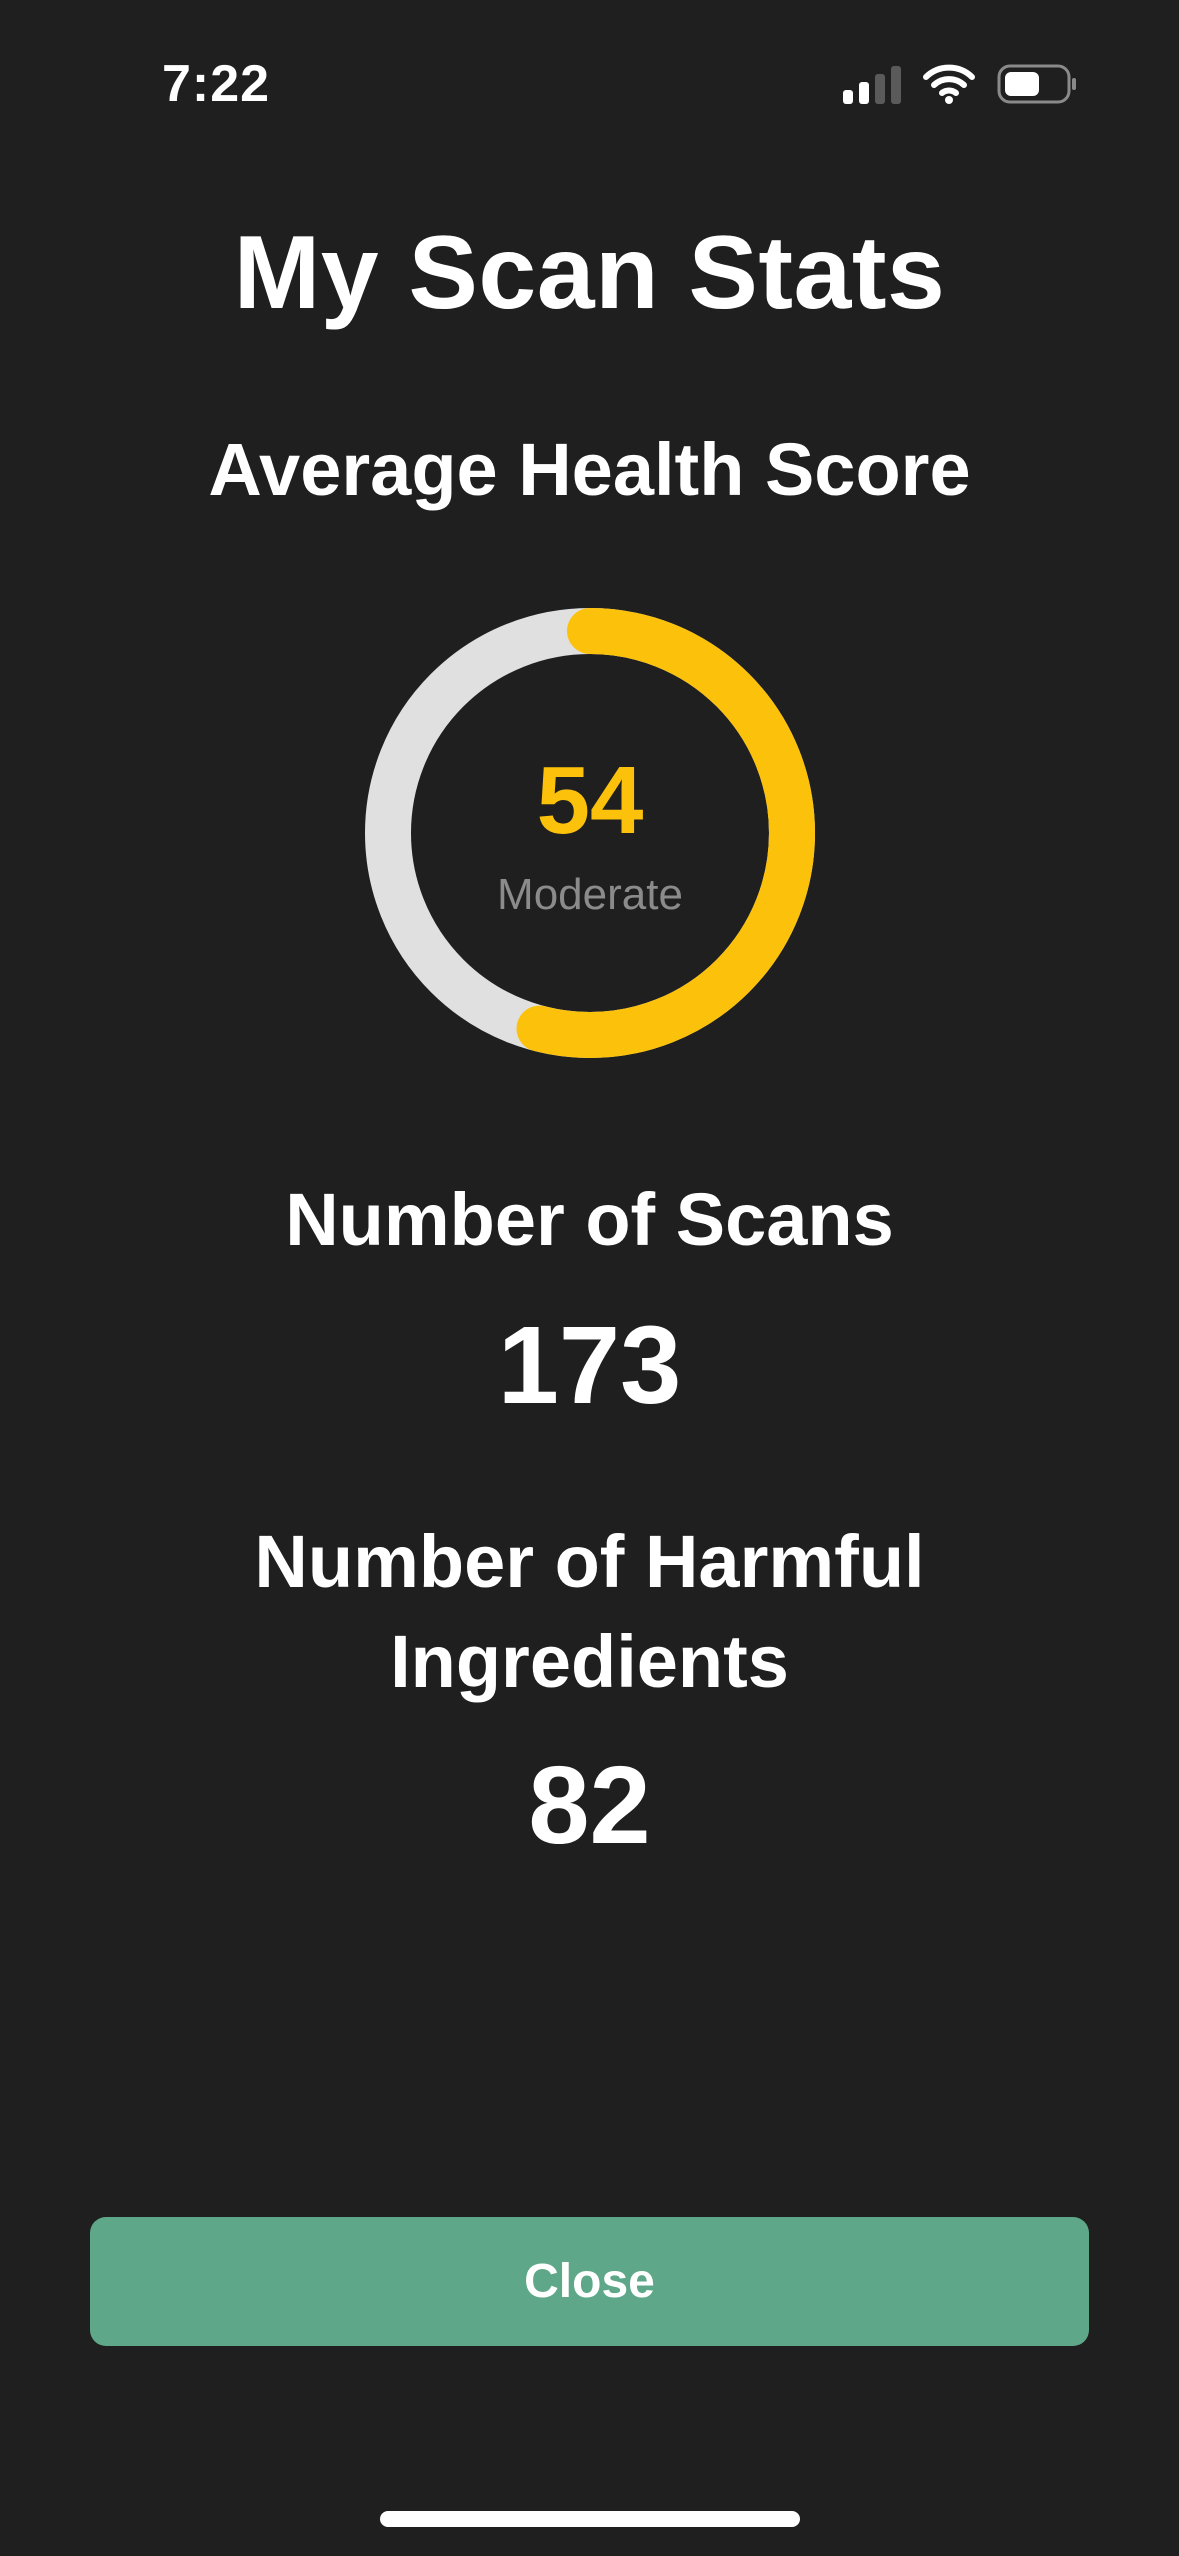 This screenshot has height=2556, width=1179. I want to click on health-score-ring: 54 Moderate, so click(590, 833).